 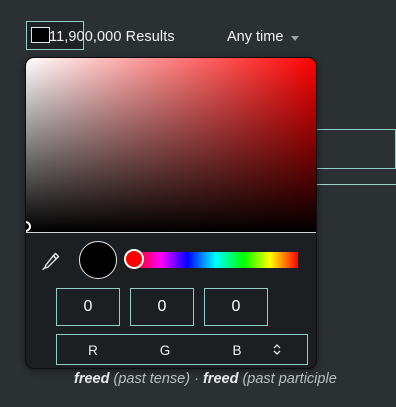 What do you see at coordinates (215, 260) in the screenshot?
I see `hue-slider` at bounding box center [215, 260].